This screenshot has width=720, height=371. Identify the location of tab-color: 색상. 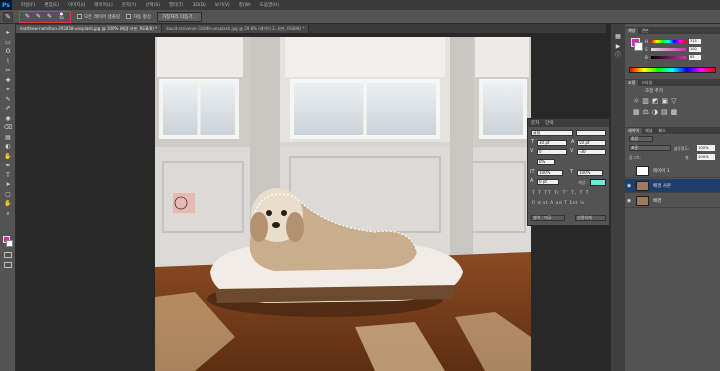
(632, 30).